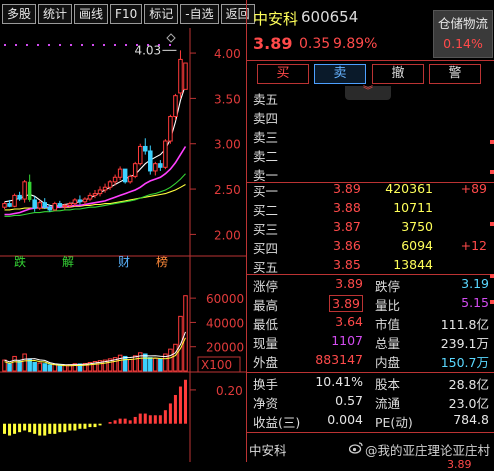 The height and width of the screenshot is (471, 494). I want to click on stat-value: 883147, so click(339, 359).